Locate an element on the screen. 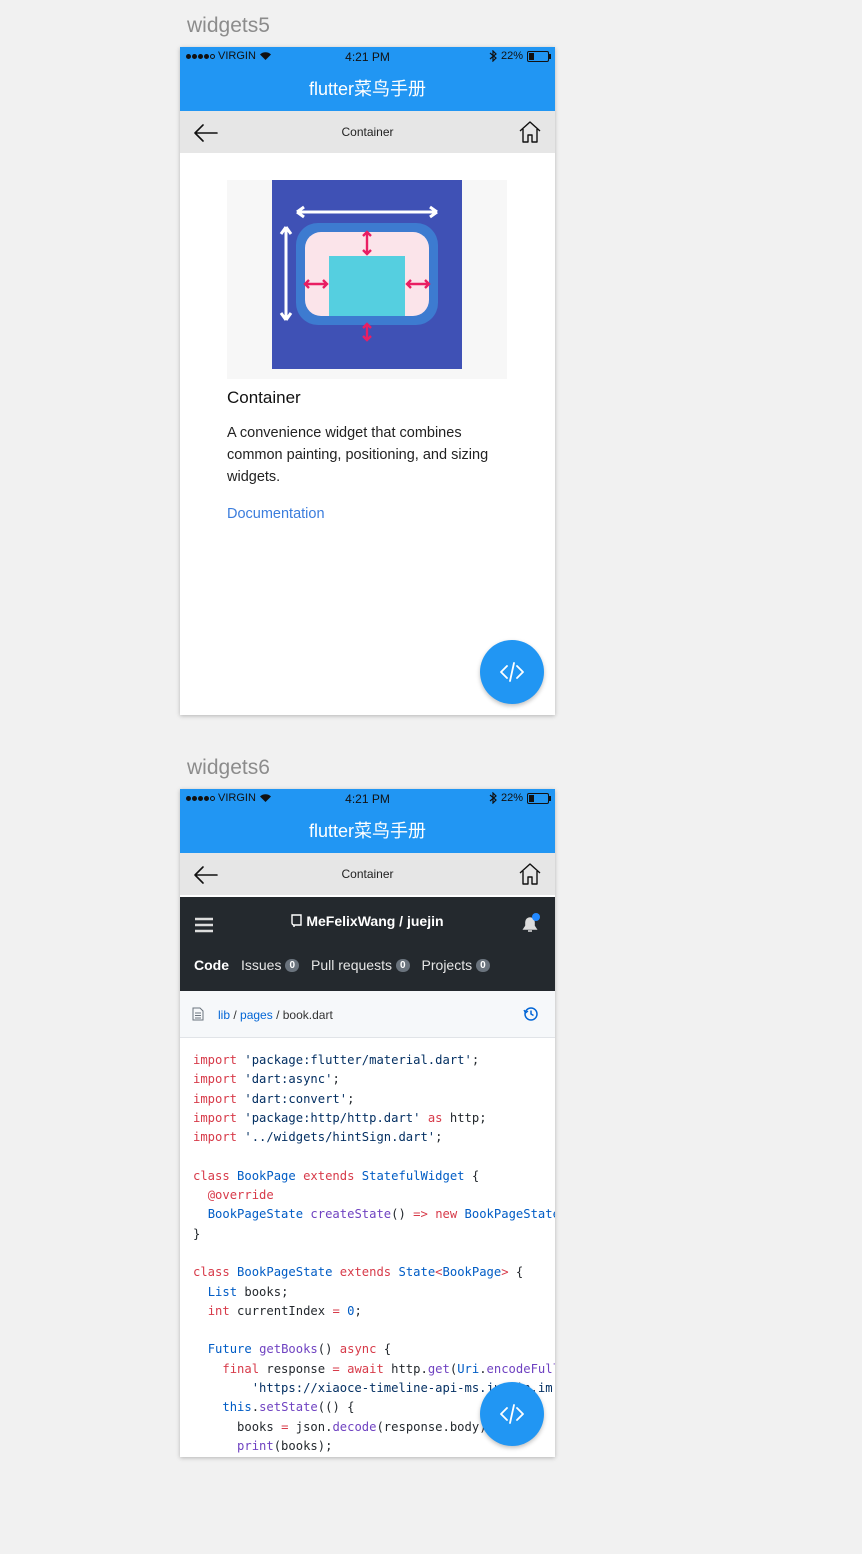 The width and height of the screenshot is (862, 1554). repo-owner: MeFelixWang is located at coordinates (351, 921).